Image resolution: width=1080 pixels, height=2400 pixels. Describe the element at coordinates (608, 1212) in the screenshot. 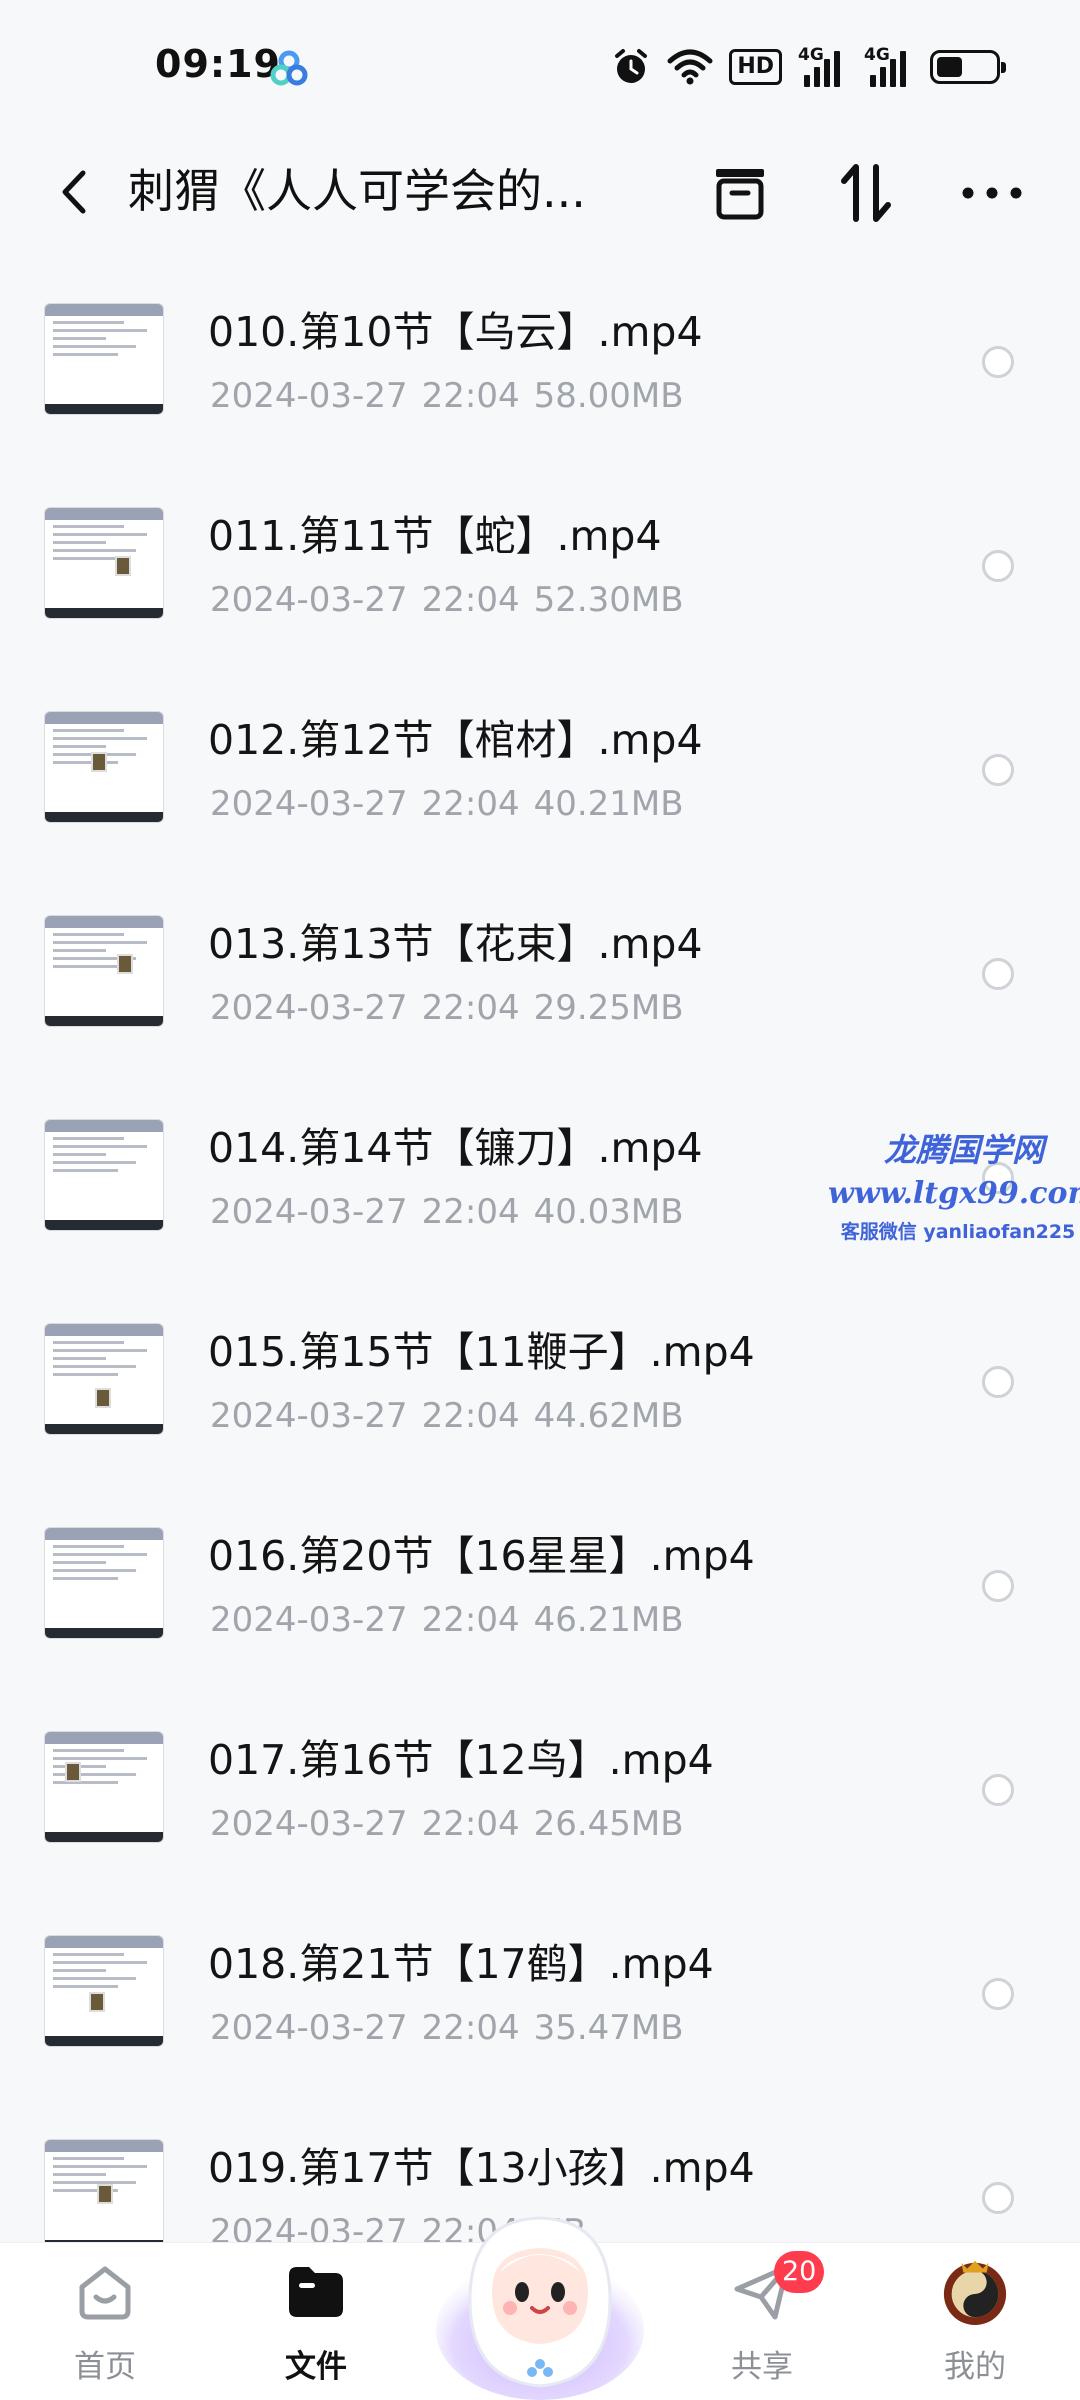

I see `file-size: 40.03MB` at that location.